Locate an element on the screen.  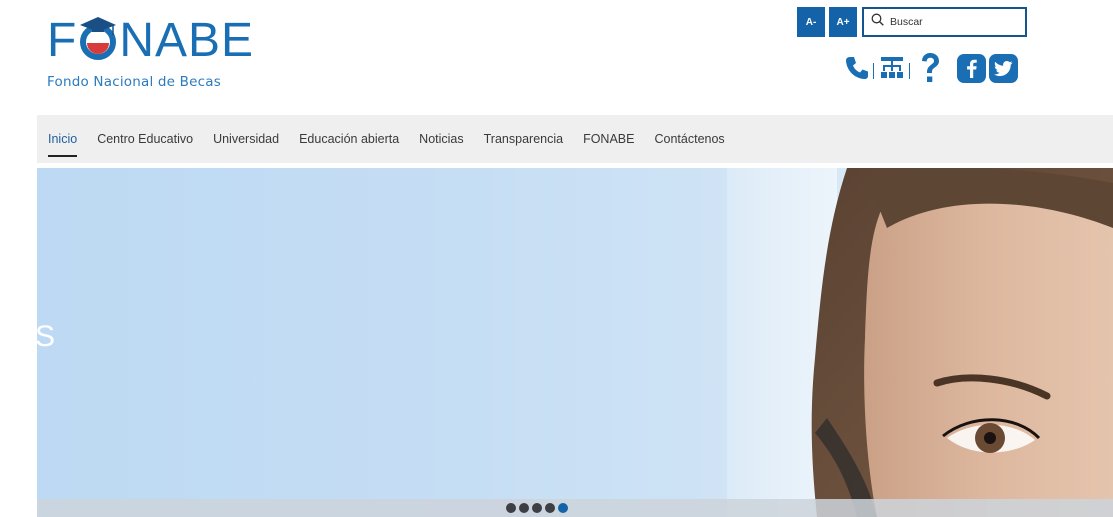
nav-item-contactenos: Contáctenos is located at coordinates (689, 139).